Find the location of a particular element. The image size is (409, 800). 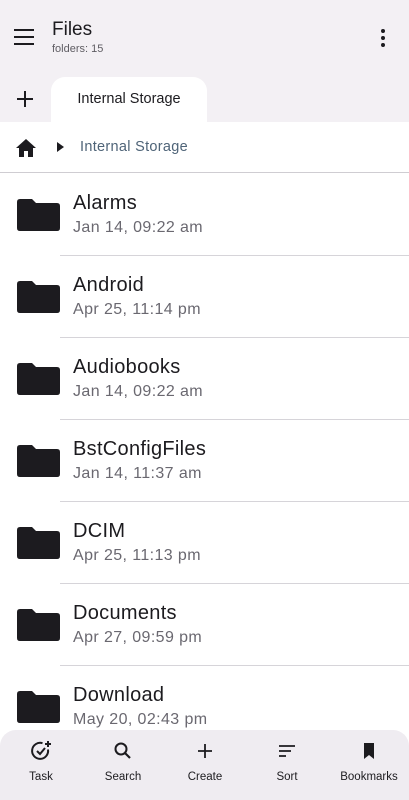

list-item: DCIM Apr 25, 11:13 pm is located at coordinates (204, 543).